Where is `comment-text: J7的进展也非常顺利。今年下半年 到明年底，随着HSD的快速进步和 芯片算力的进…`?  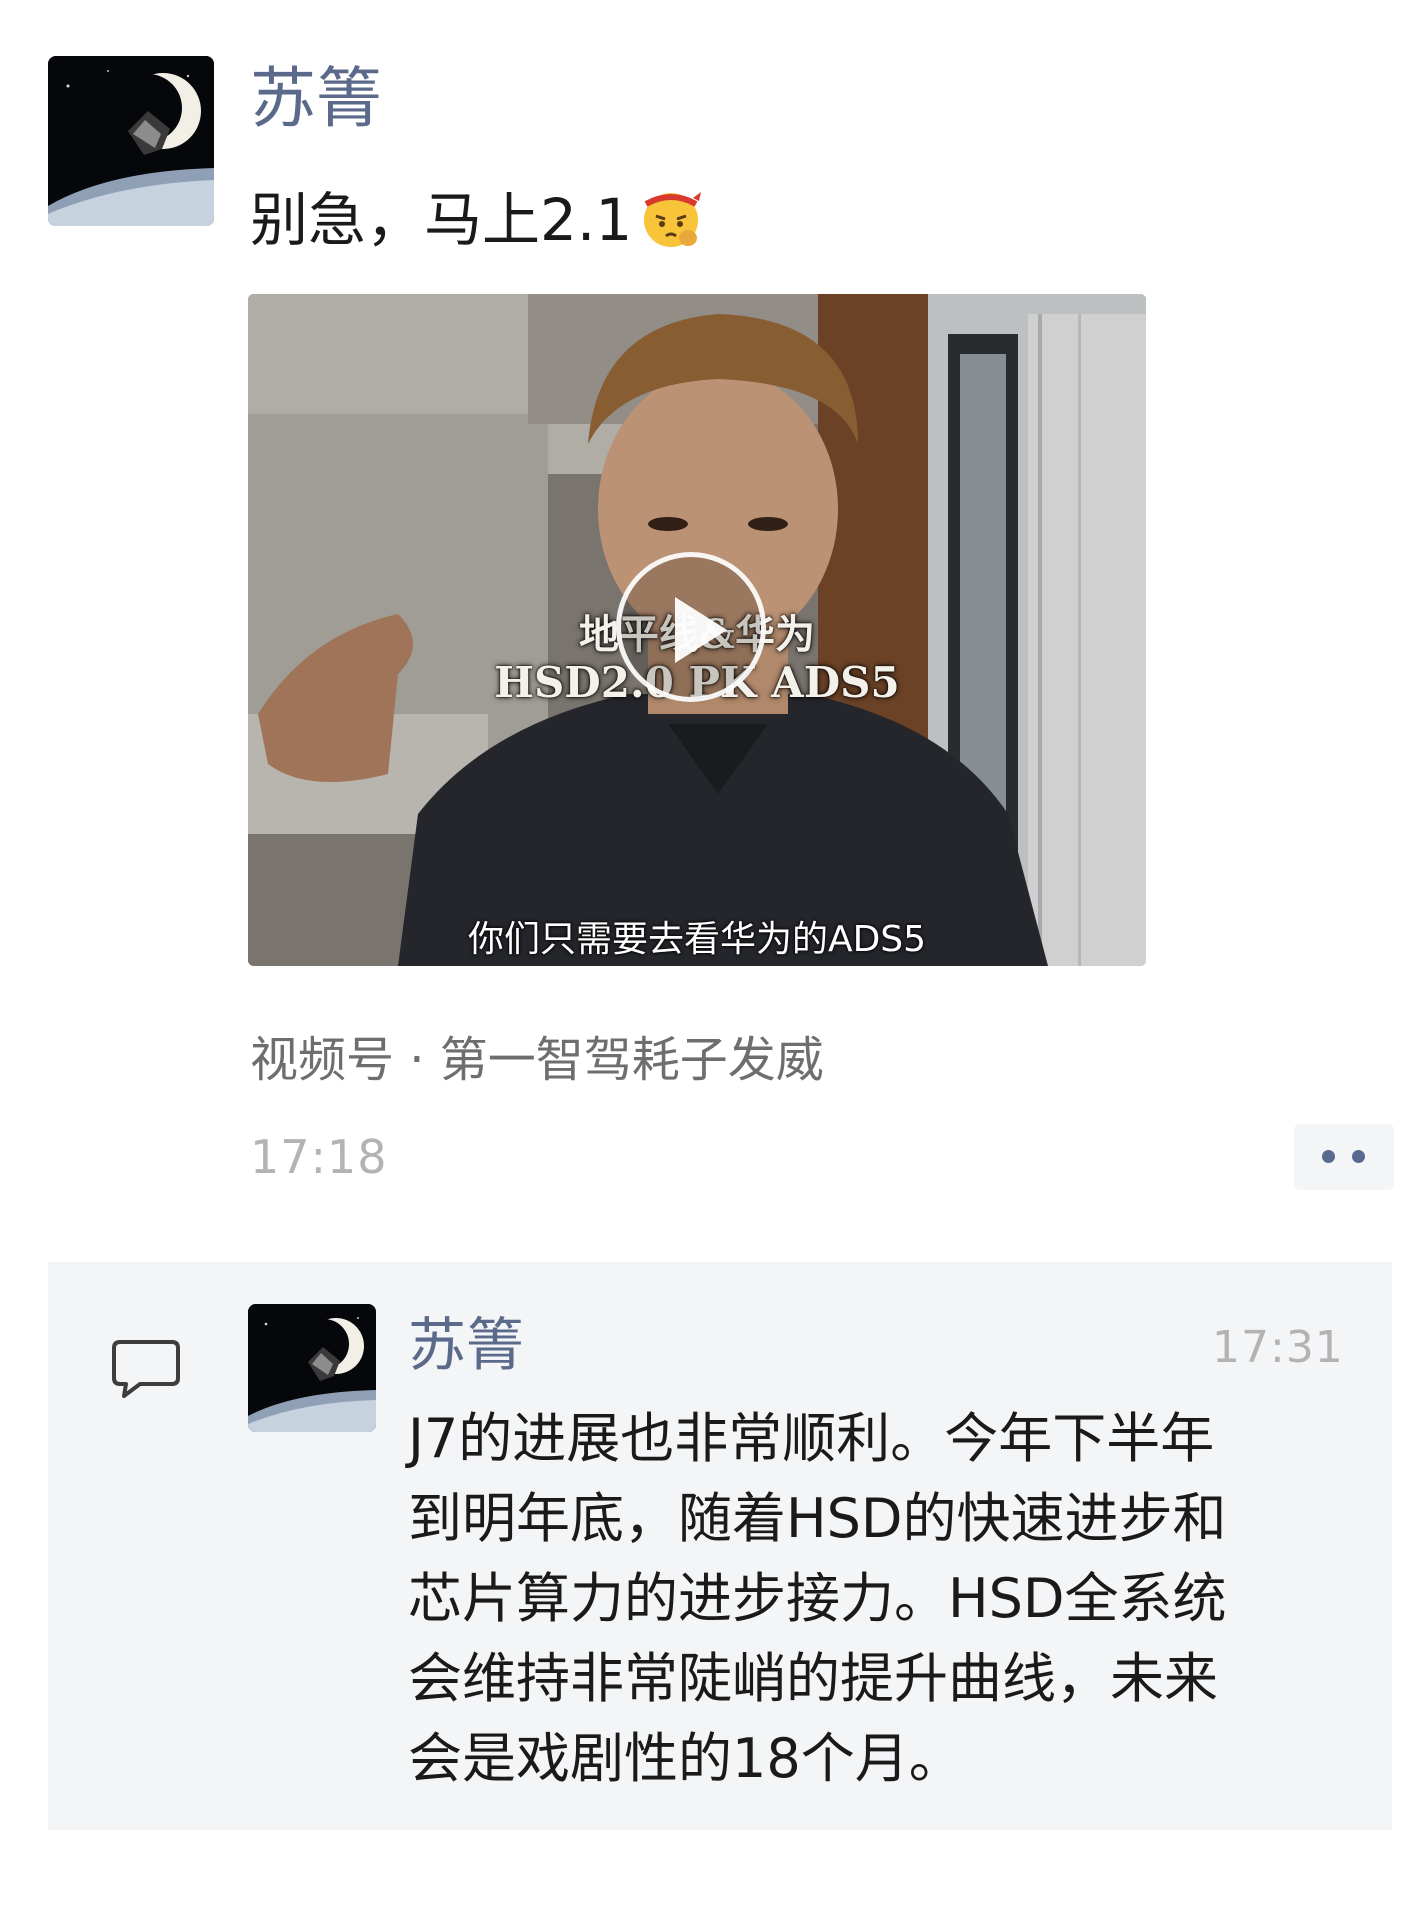 comment-text: J7的进展也非常顺利。今年下半年 到明年底，随着HSD的快速进步和 芯片算力的进… is located at coordinates (858, 1606).